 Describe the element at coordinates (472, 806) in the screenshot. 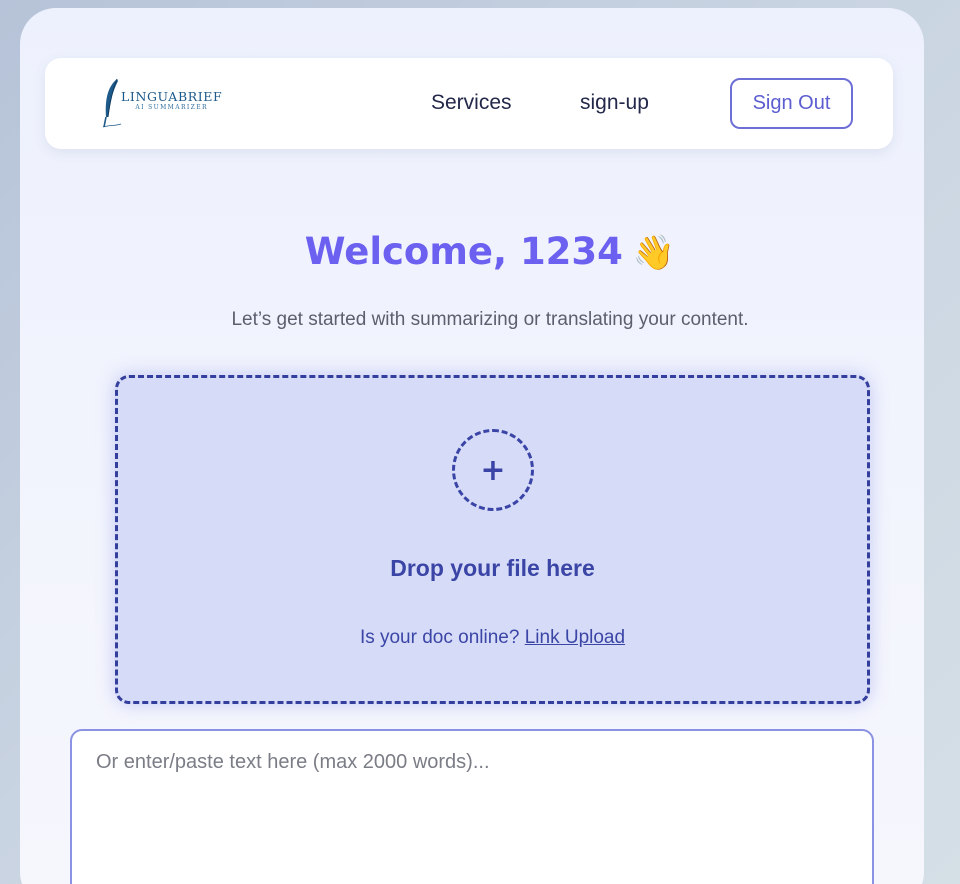

I see `text-input-area` at that location.